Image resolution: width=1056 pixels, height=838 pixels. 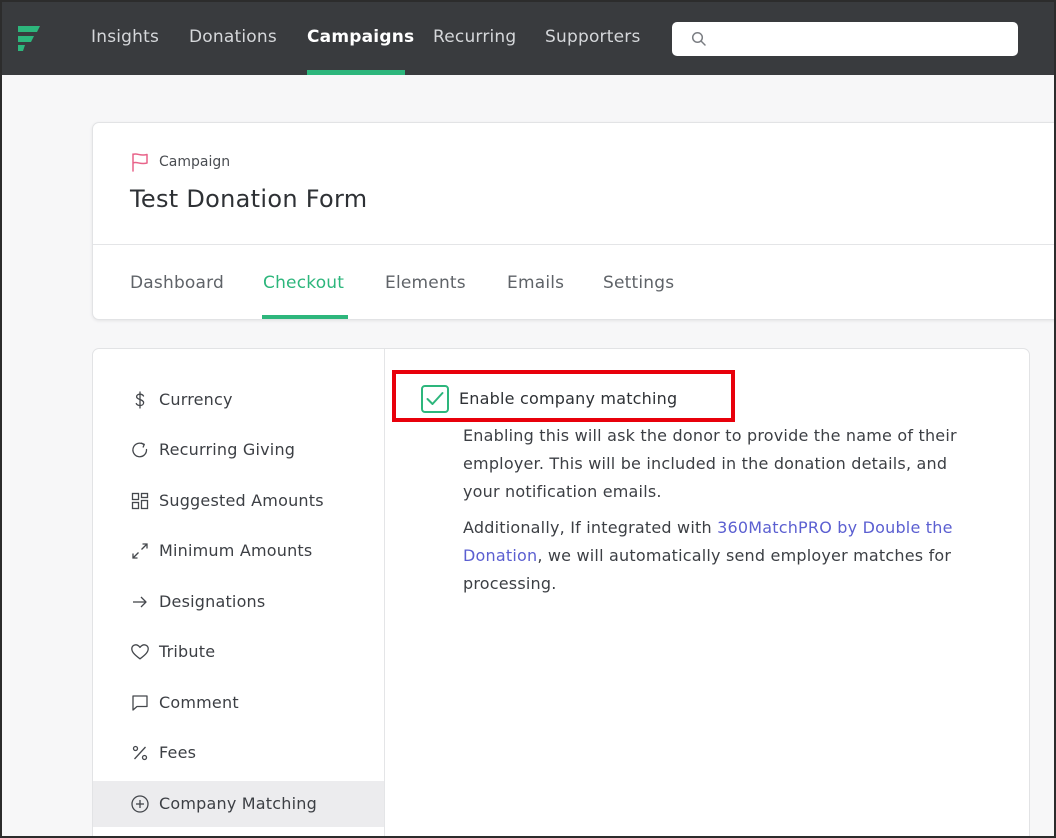 I want to click on sidebar-item-comment: Comment, so click(x=238, y=703).